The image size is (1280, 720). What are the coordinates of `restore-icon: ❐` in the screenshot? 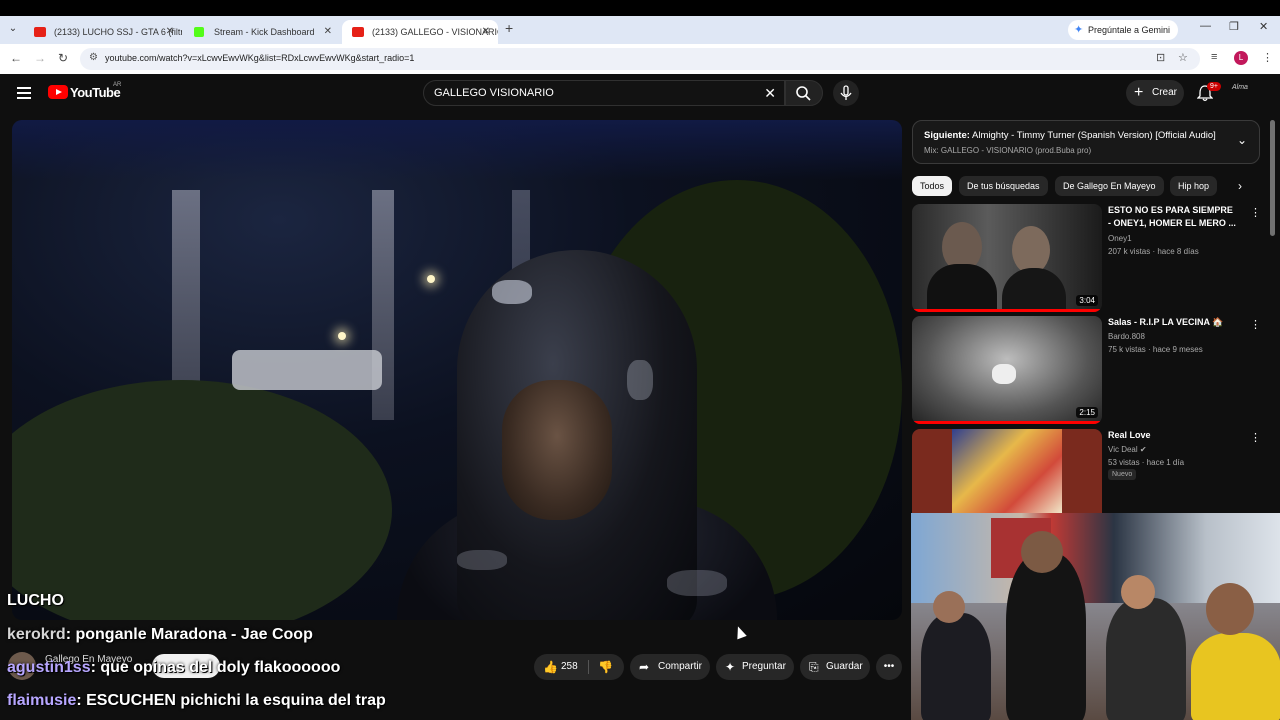 It's located at (1234, 26).